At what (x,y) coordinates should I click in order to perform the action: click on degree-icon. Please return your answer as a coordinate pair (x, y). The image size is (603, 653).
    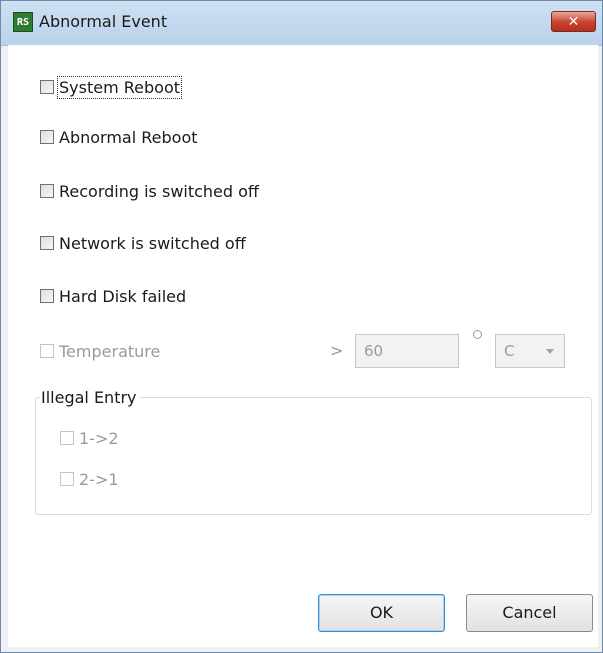
    Looking at the image, I should click on (477, 334).